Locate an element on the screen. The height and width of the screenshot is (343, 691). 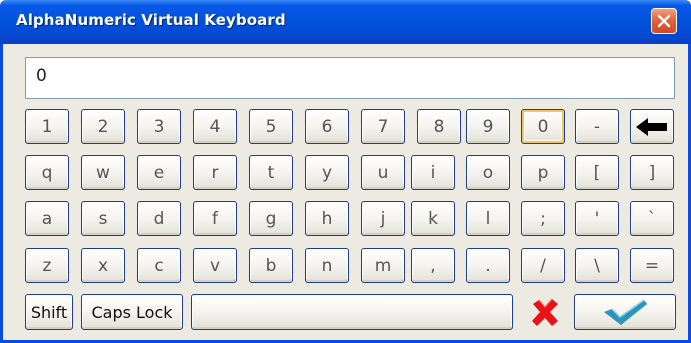
key-f: f is located at coordinates (215, 218).